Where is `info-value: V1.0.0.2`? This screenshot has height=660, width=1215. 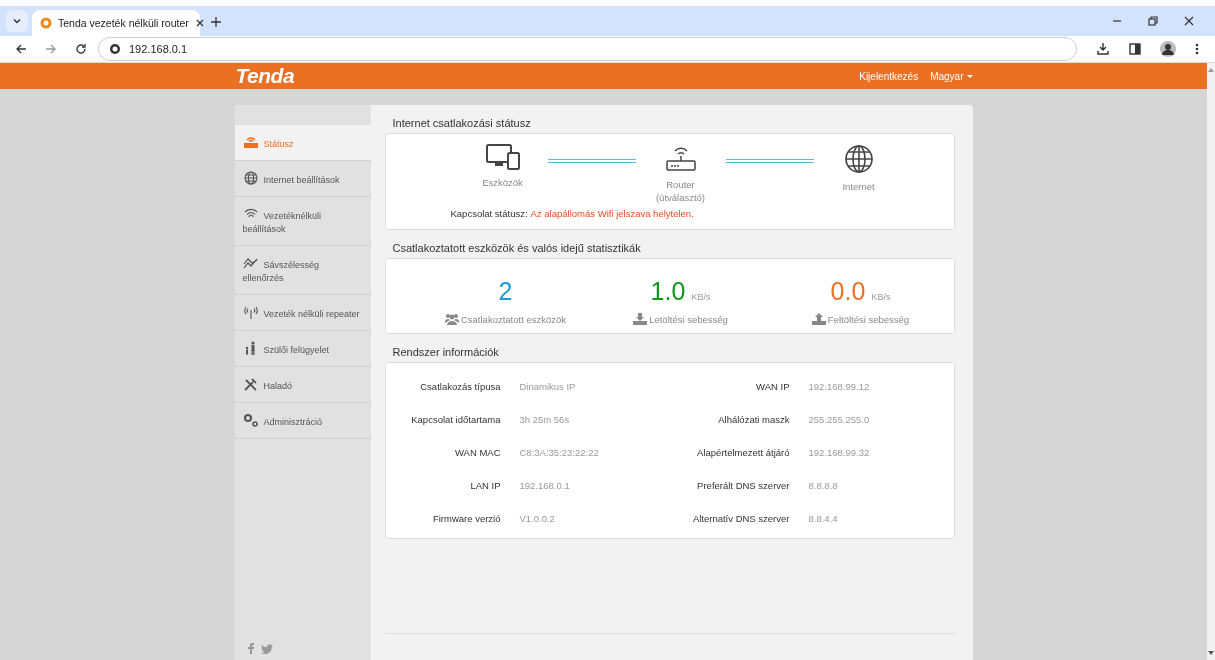 info-value: V1.0.0.2 is located at coordinates (537, 518).